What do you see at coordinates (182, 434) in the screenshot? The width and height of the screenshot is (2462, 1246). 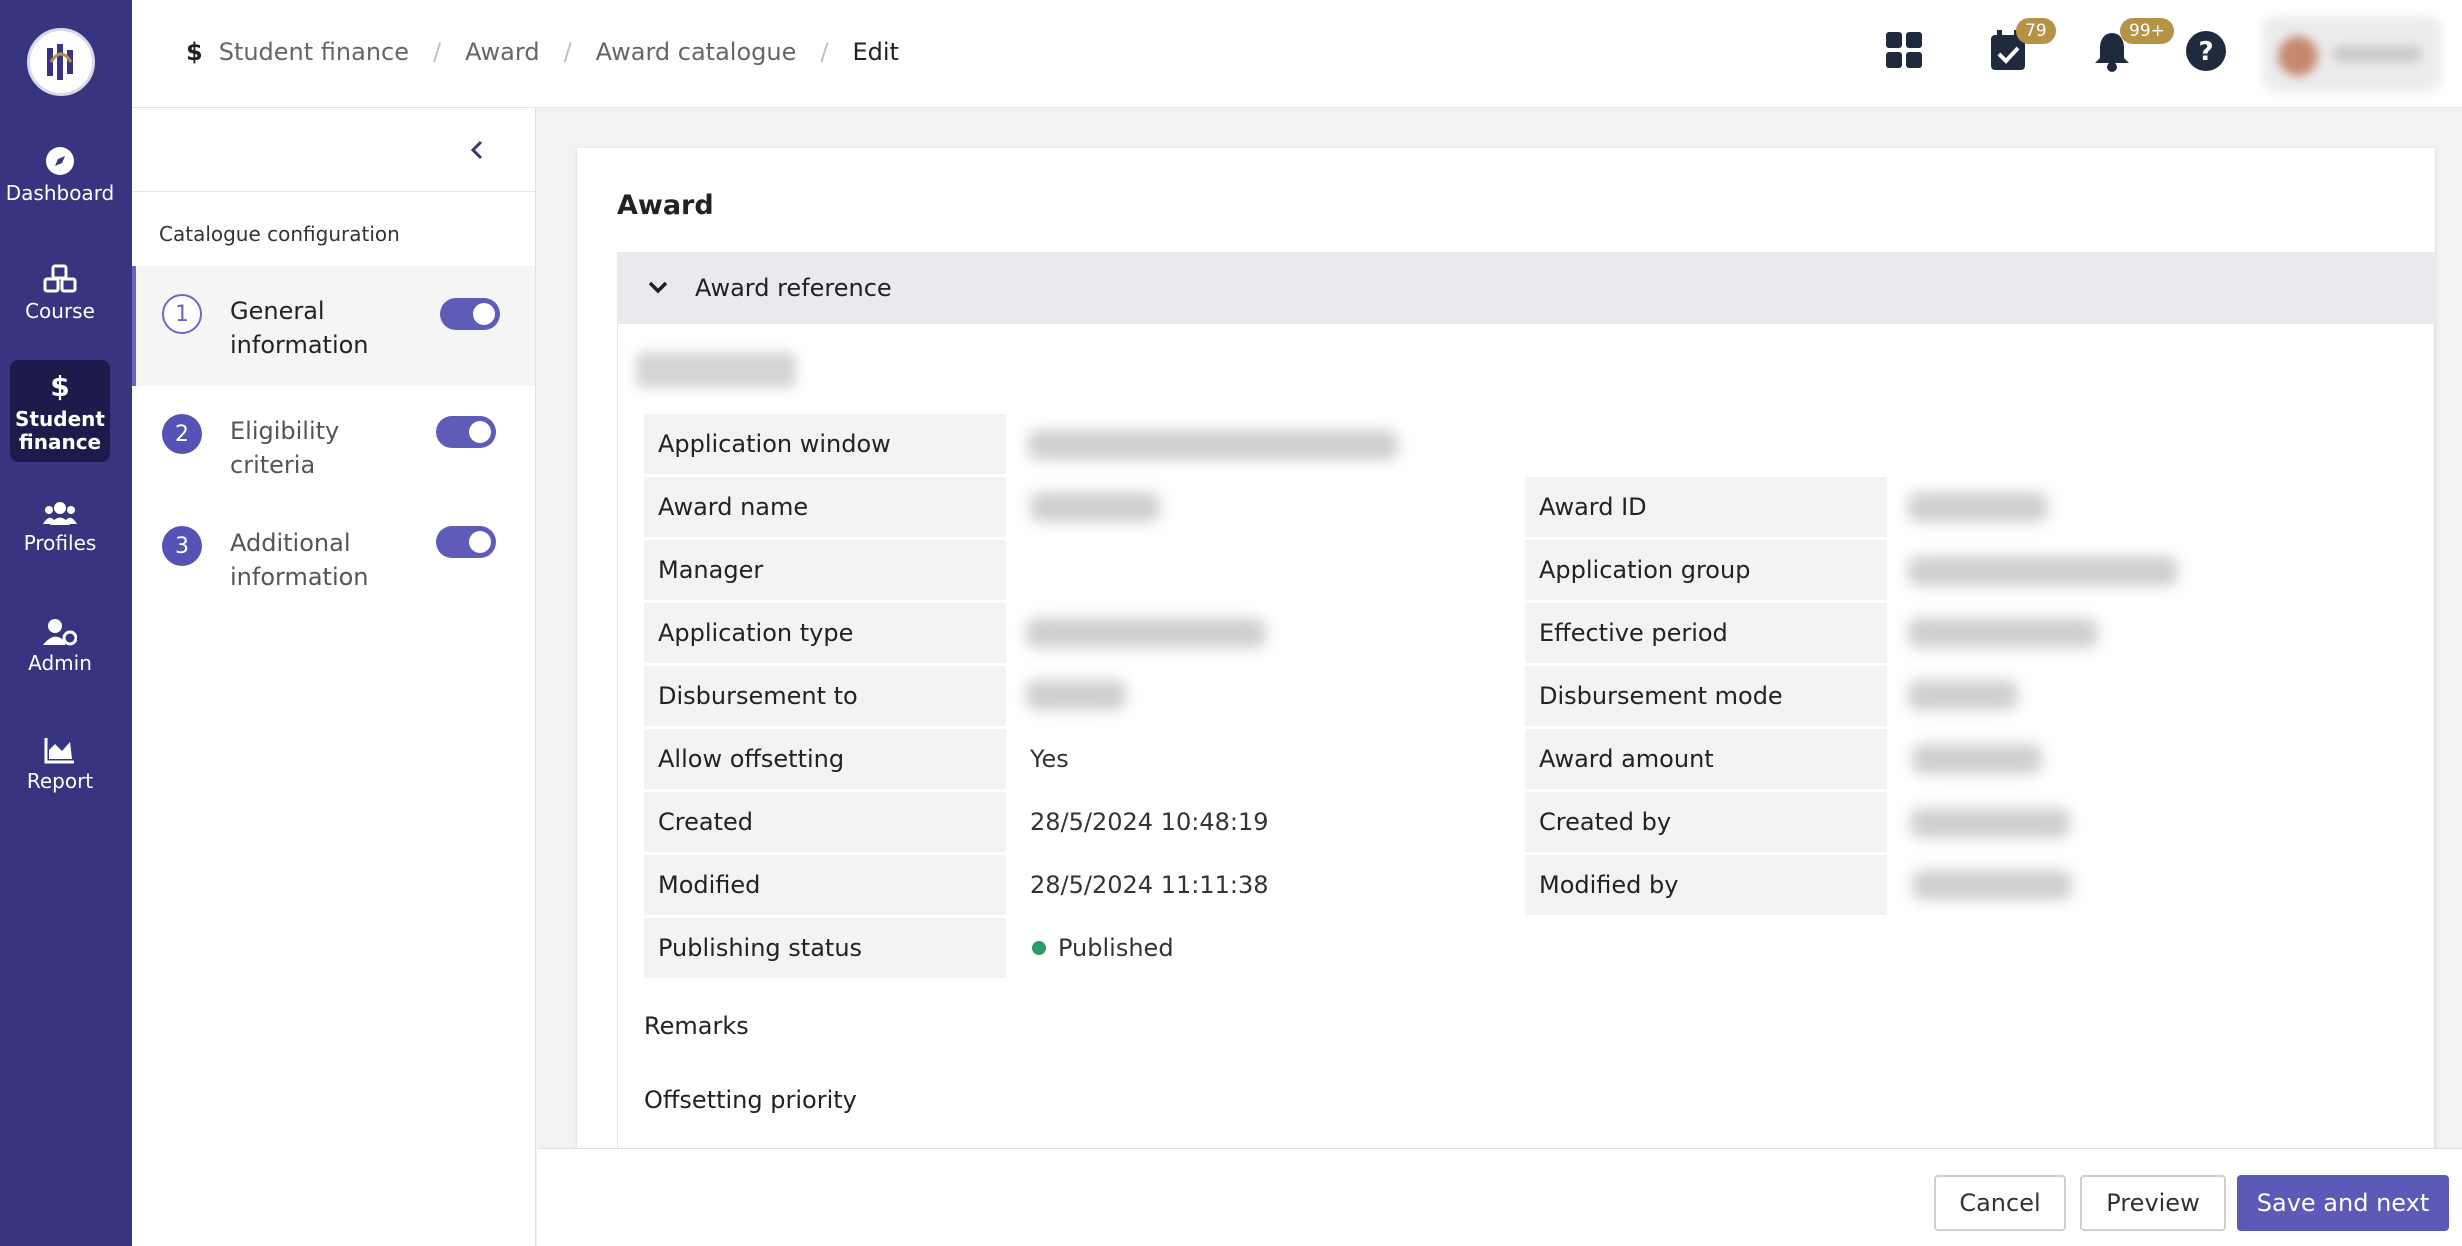 I see `step-number: 2` at bounding box center [182, 434].